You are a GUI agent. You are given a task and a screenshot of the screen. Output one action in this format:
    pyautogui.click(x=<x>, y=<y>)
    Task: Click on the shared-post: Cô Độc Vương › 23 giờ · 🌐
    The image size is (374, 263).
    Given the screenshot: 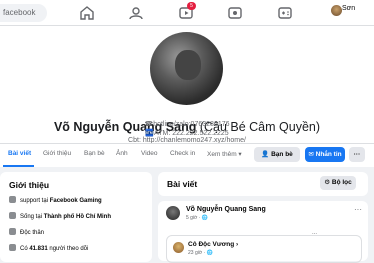 What is the action you would take?
    pyautogui.click(x=264, y=249)
    